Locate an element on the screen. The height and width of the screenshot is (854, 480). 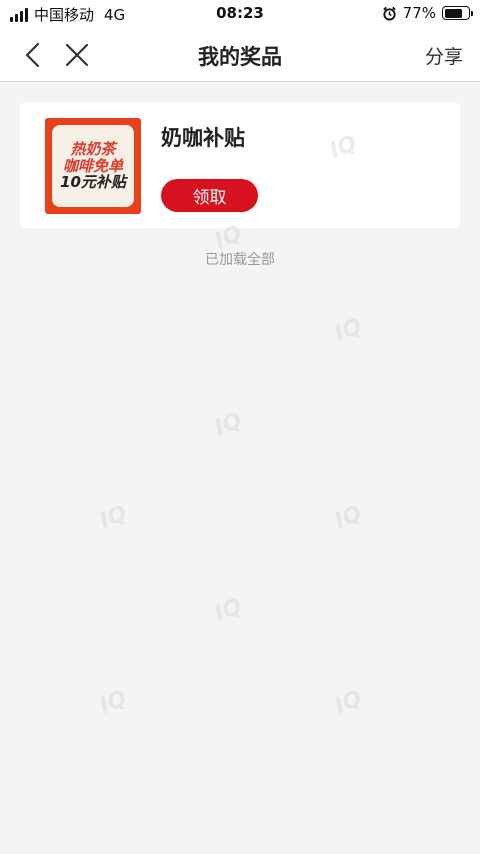
thumbnail-line: 10元补贴 is located at coordinates (93, 182).